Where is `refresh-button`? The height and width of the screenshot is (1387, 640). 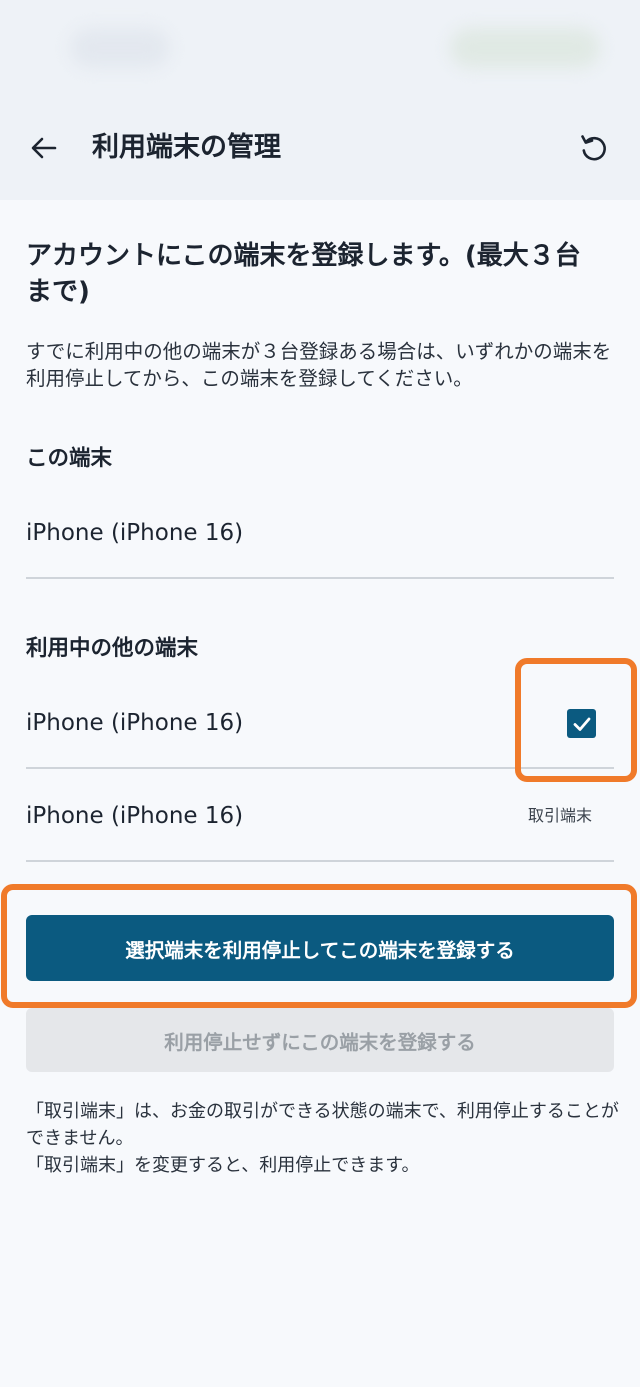 refresh-button is located at coordinates (594, 148).